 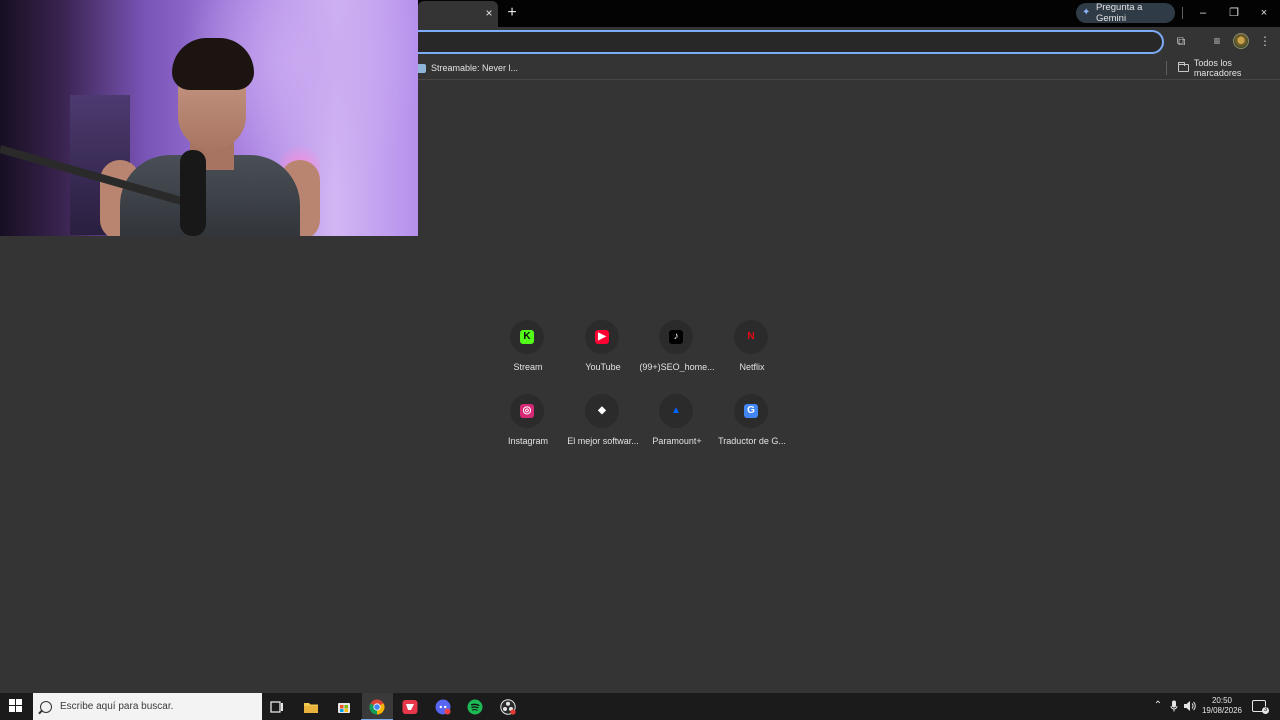 I want to click on minimize-window-button: –, so click(x=1203, y=13).